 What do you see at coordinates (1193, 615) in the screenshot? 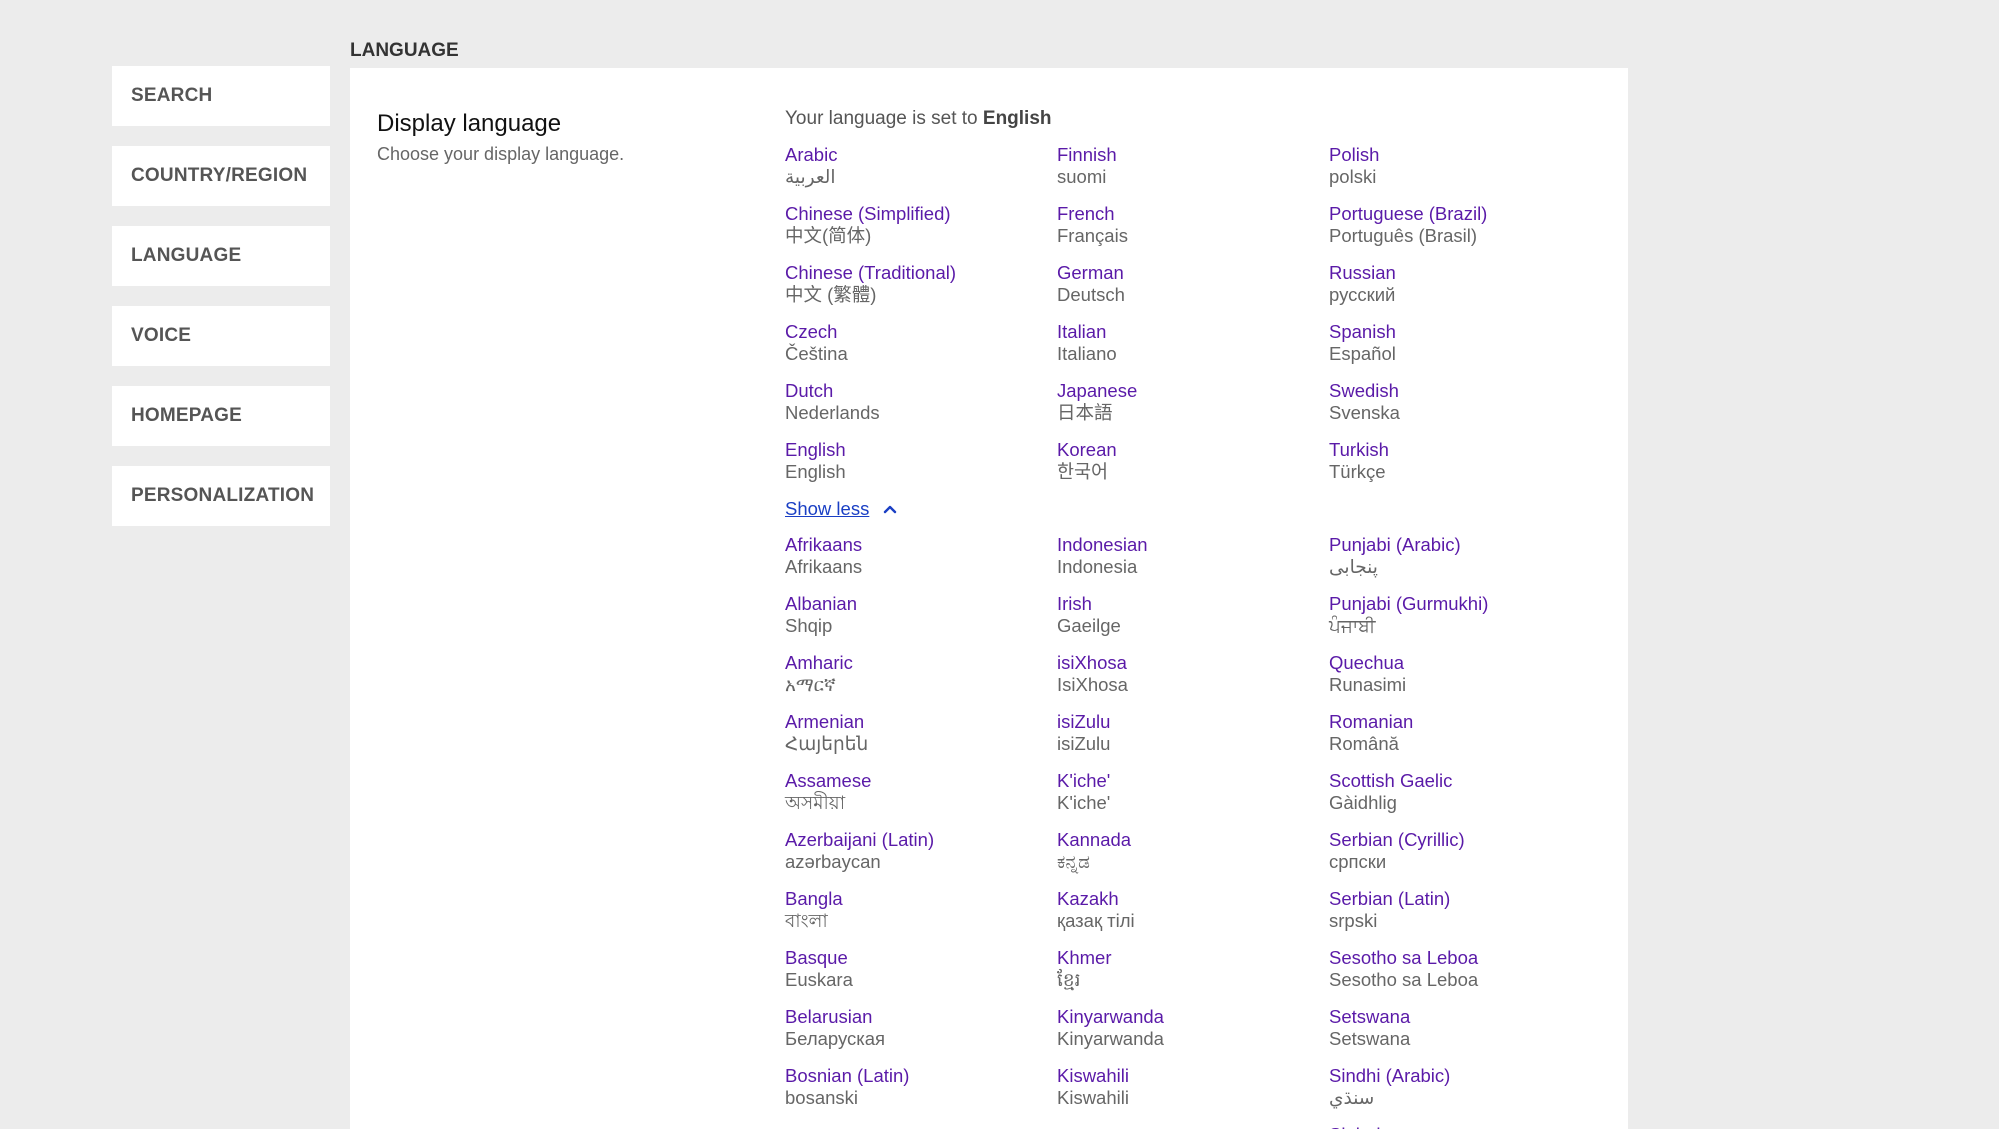
I see `language-option-irish: Irish Gaeilge` at bounding box center [1193, 615].